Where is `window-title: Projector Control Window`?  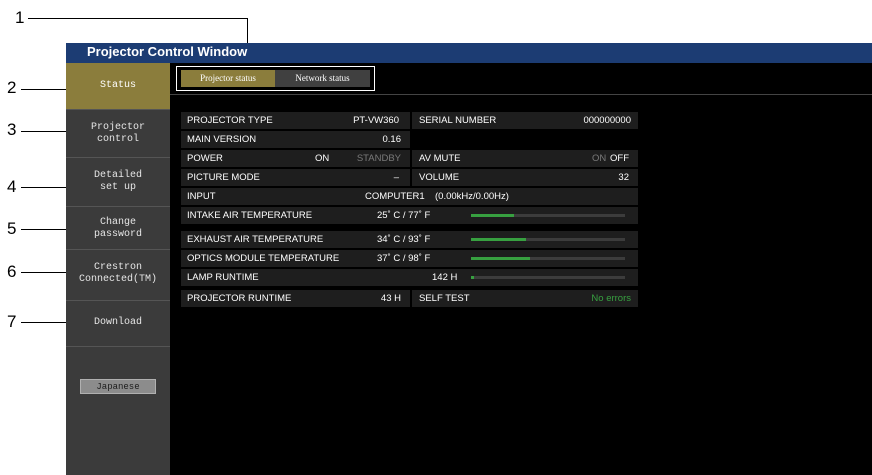
window-title: Projector Control Window is located at coordinates (167, 51).